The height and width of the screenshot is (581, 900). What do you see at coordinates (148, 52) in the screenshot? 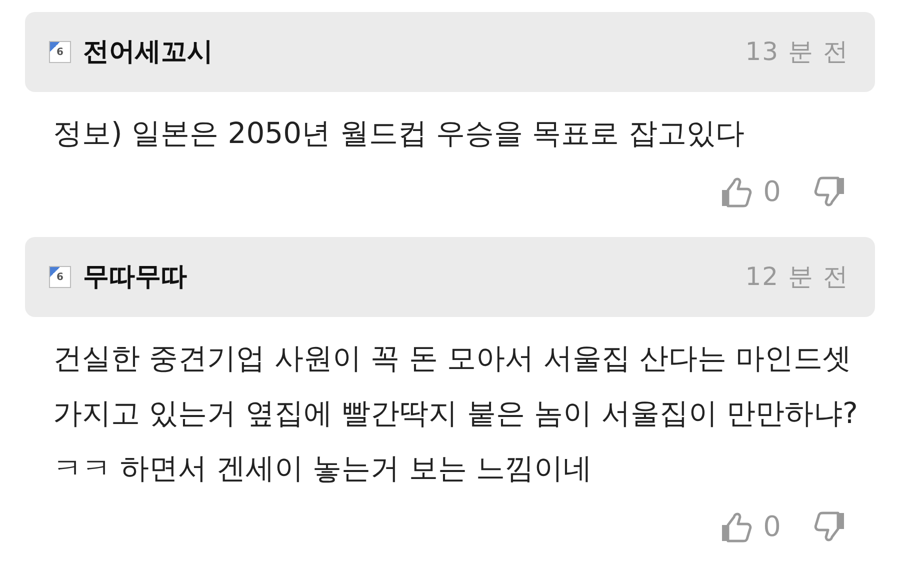
I see `author-name: 전어세꼬시` at bounding box center [148, 52].